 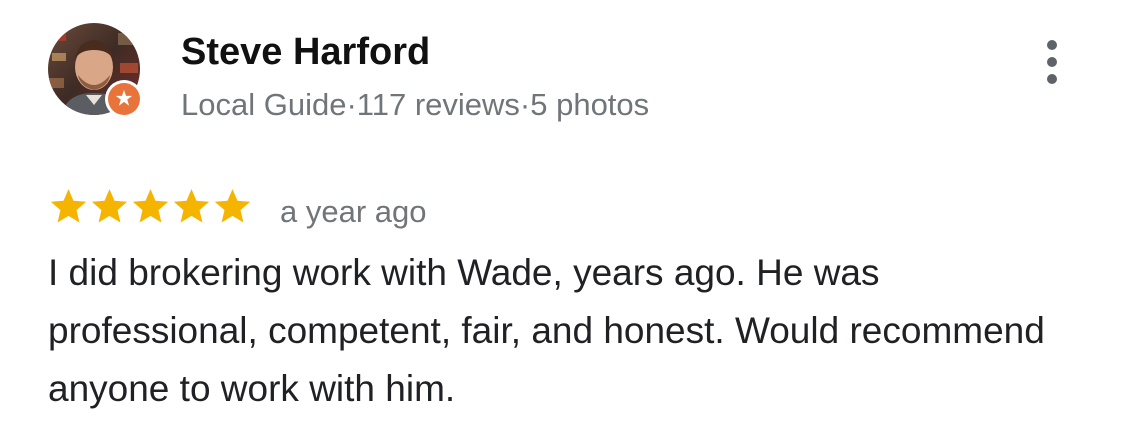 What do you see at coordinates (264, 104) in the screenshot?
I see `local-guide-label: Local Guide` at bounding box center [264, 104].